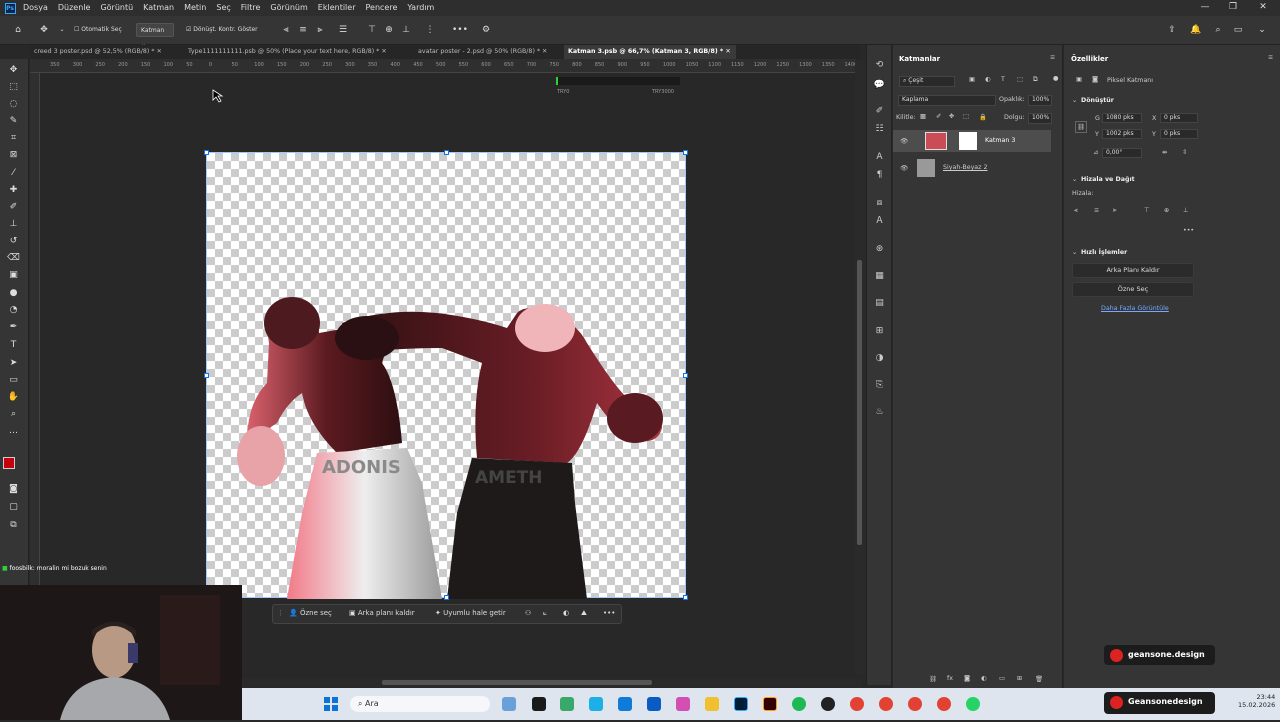 The height and width of the screenshot is (722, 1280). I want to click on mask-icon: ⚇, so click(528, 613).